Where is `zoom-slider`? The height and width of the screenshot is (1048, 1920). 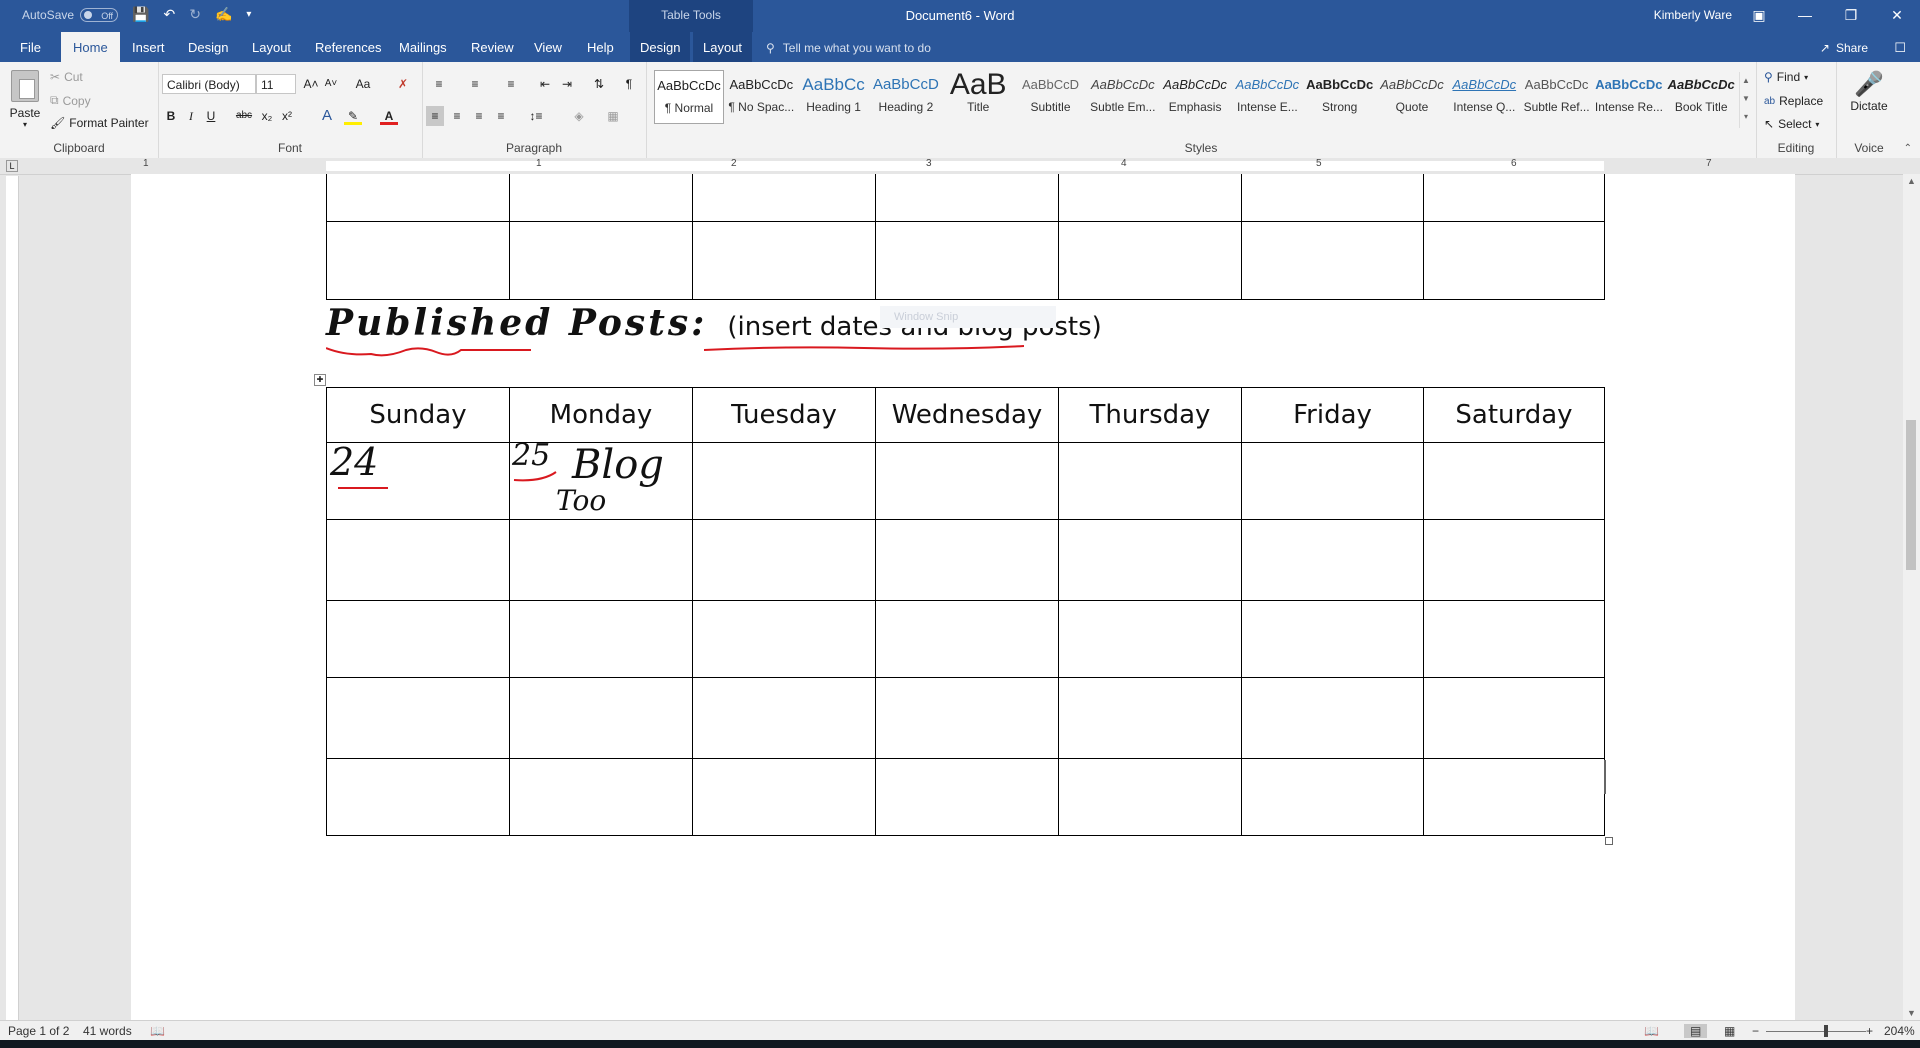 zoom-slider is located at coordinates (1816, 1031).